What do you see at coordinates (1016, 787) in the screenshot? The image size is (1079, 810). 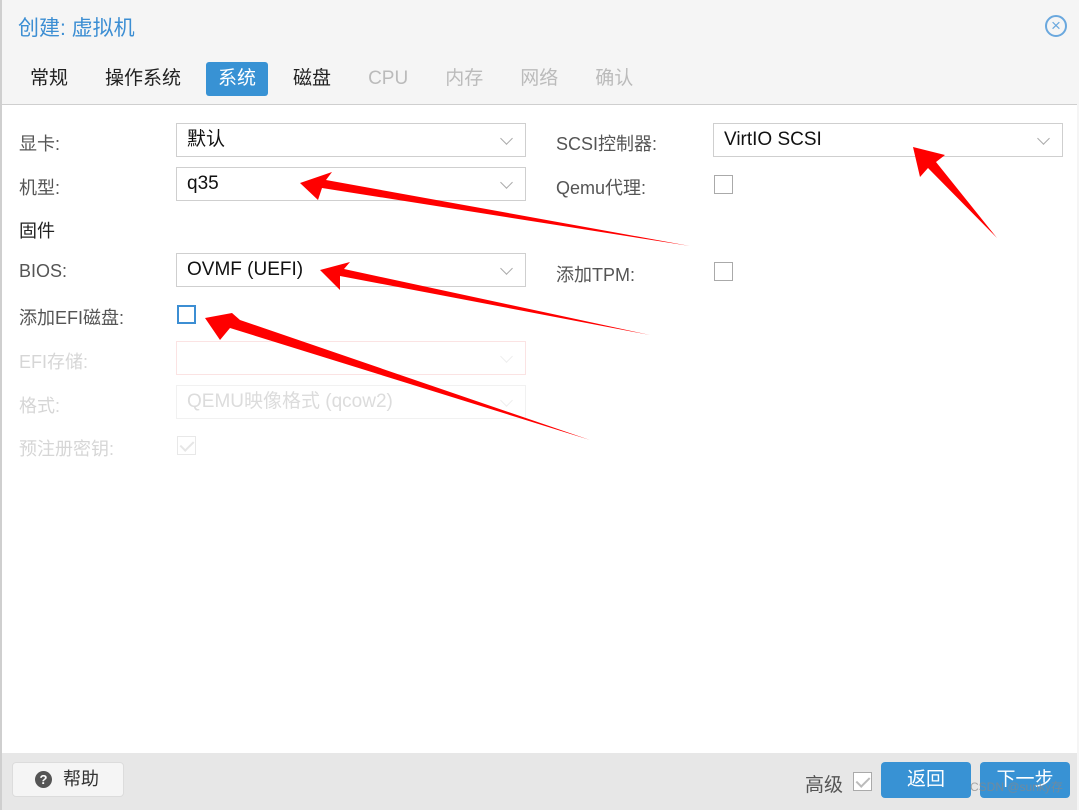 I see `watermark: CSDN @sunky存` at bounding box center [1016, 787].